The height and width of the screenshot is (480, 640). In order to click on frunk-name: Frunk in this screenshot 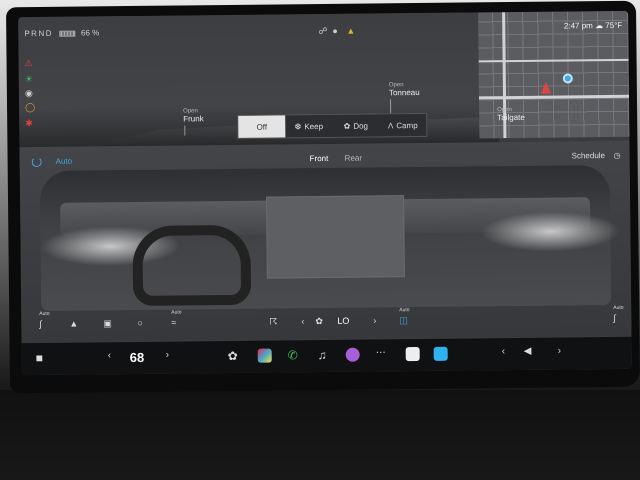, I will do `click(193, 119)`.